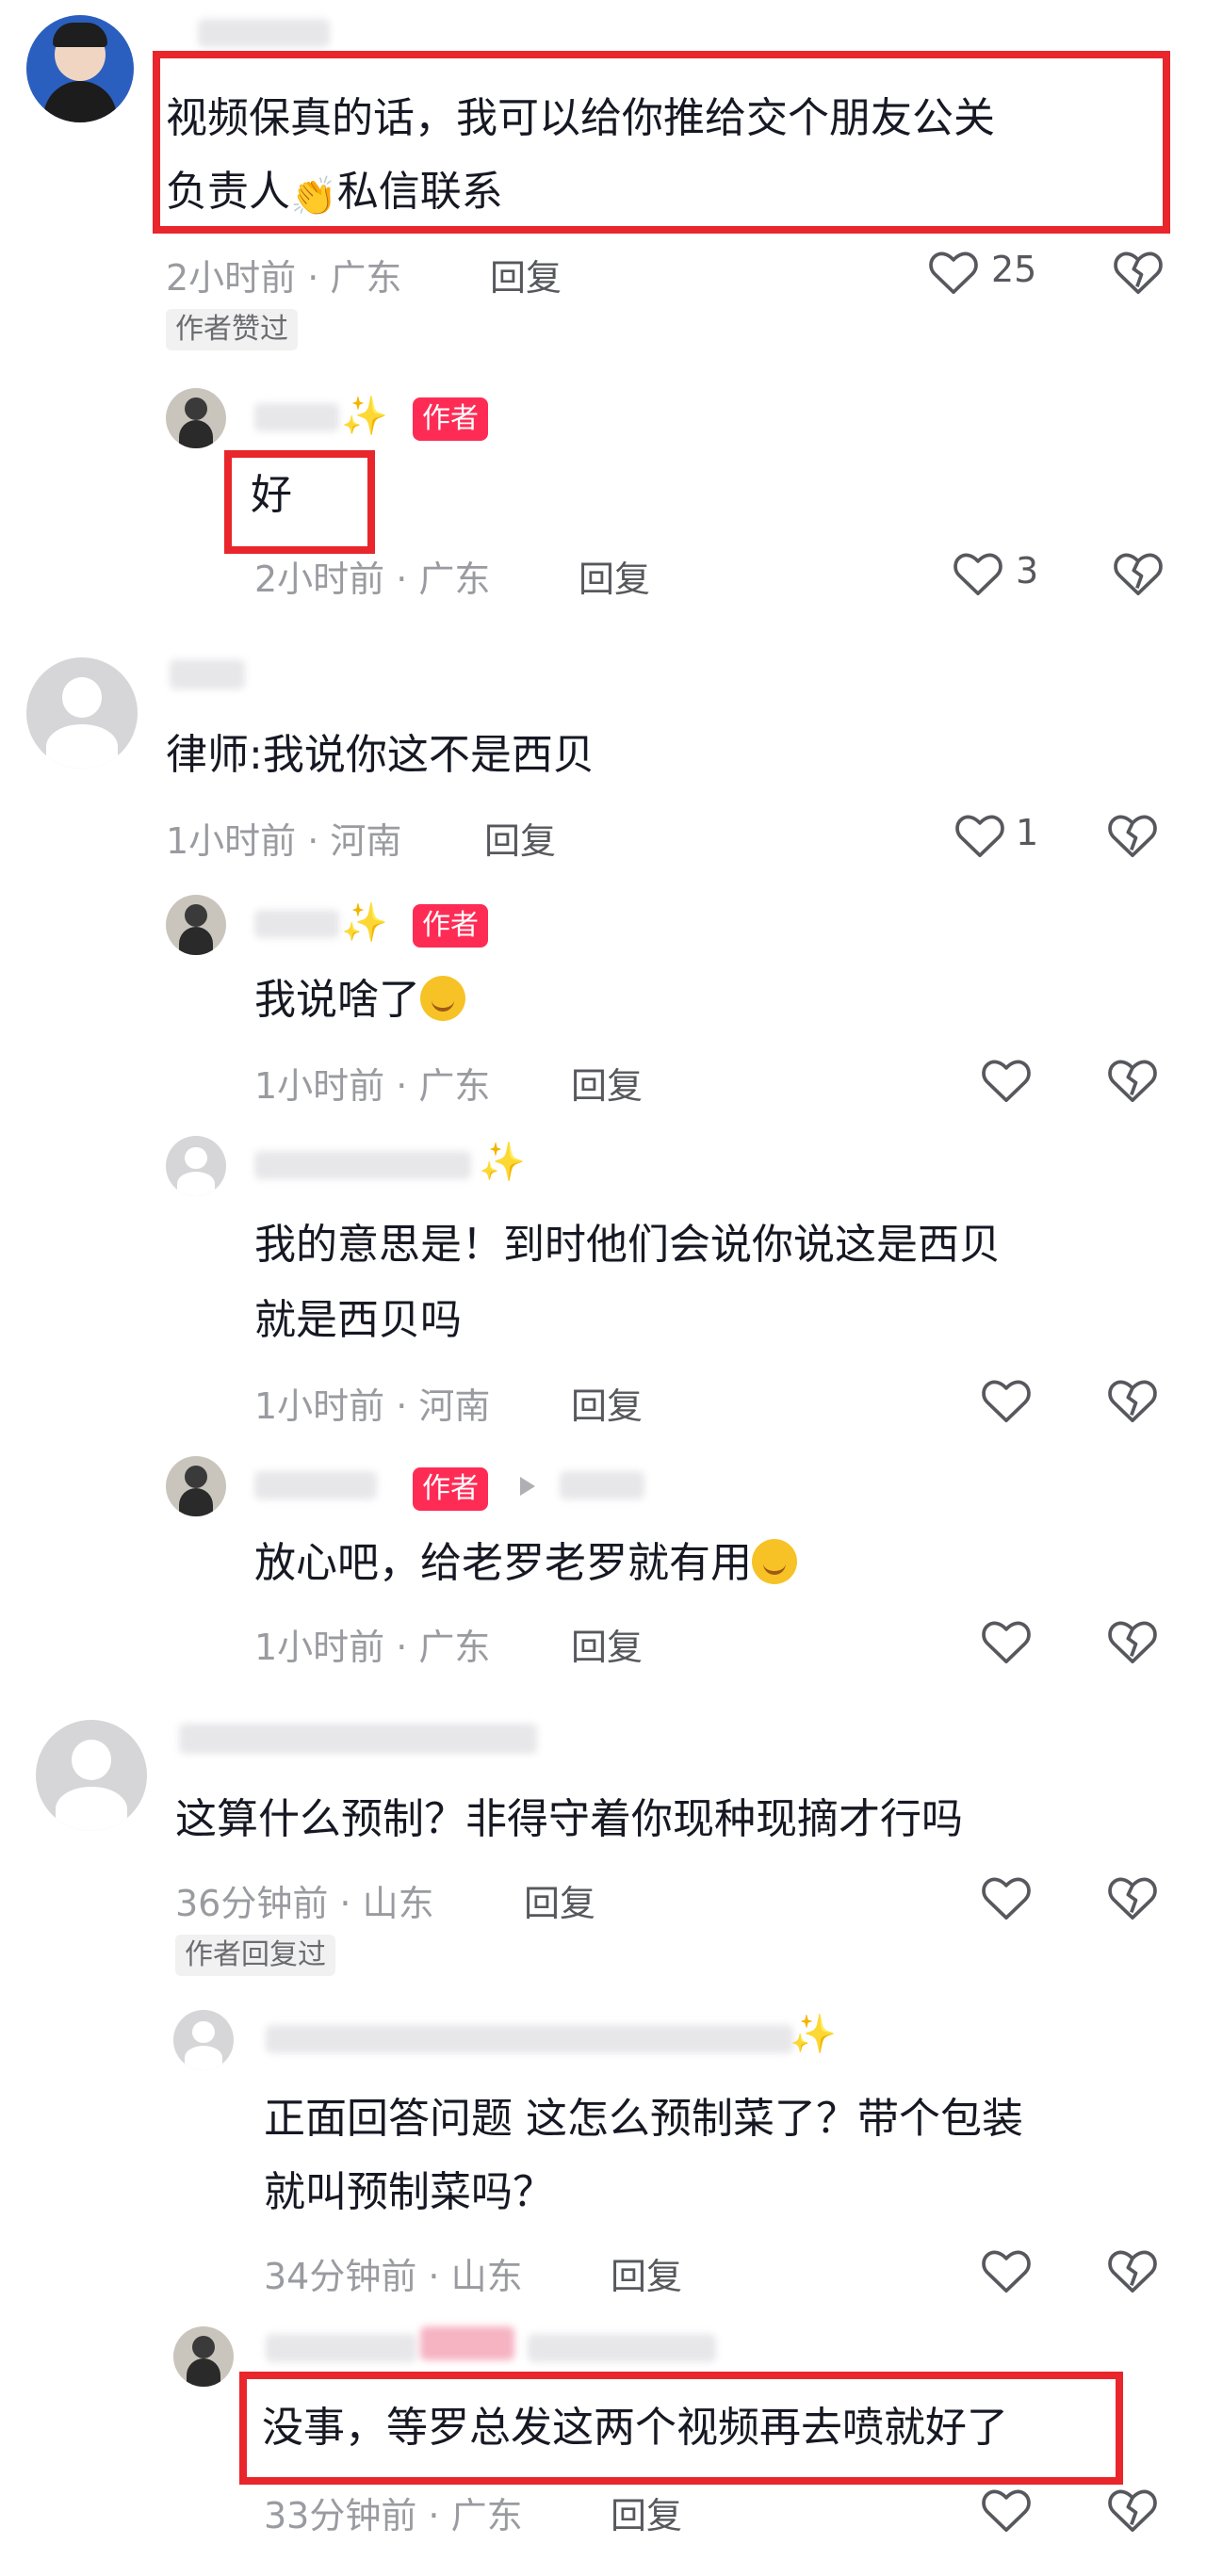  I want to click on clap-emoji-icon: 👏, so click(313, 197).